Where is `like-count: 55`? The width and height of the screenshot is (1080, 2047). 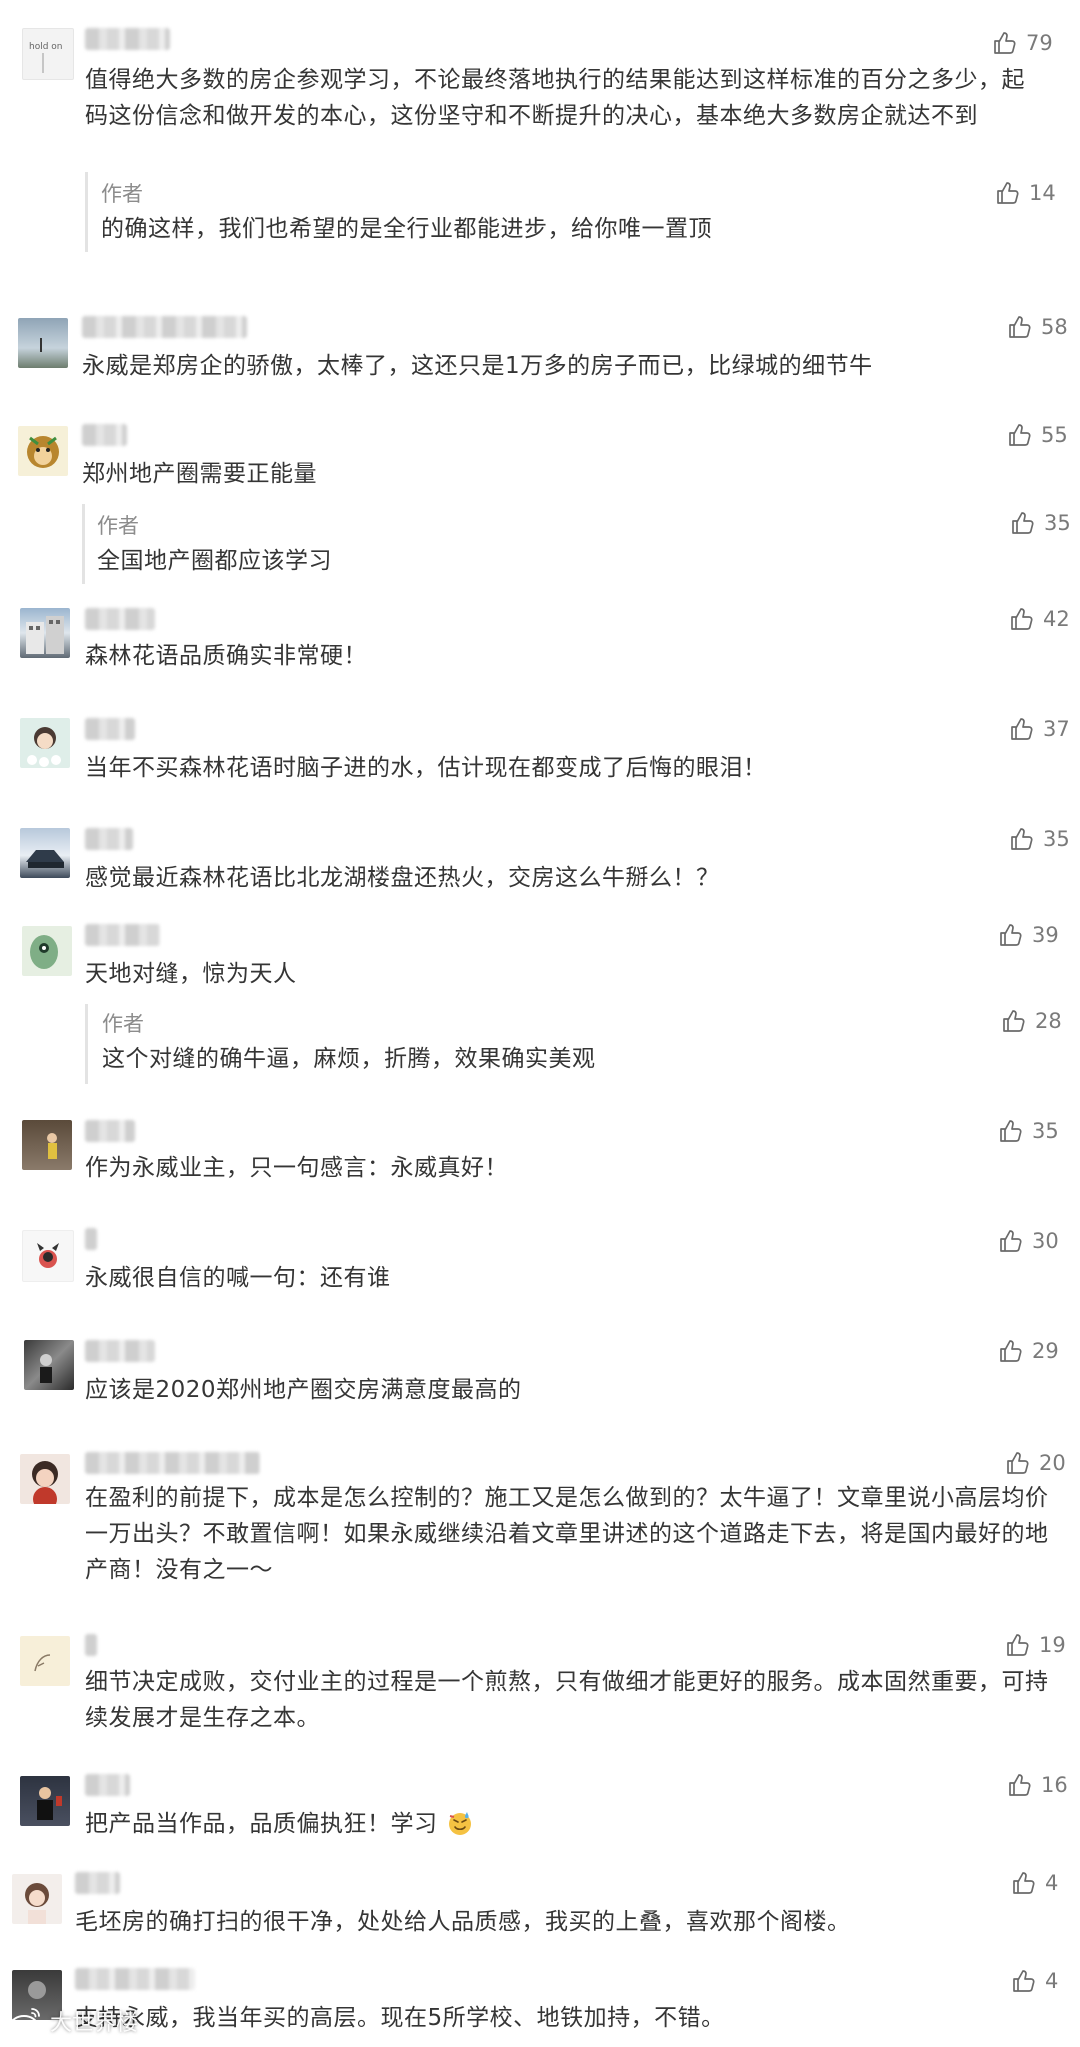 like-count: 55 is located at coordinates (1054, 435).